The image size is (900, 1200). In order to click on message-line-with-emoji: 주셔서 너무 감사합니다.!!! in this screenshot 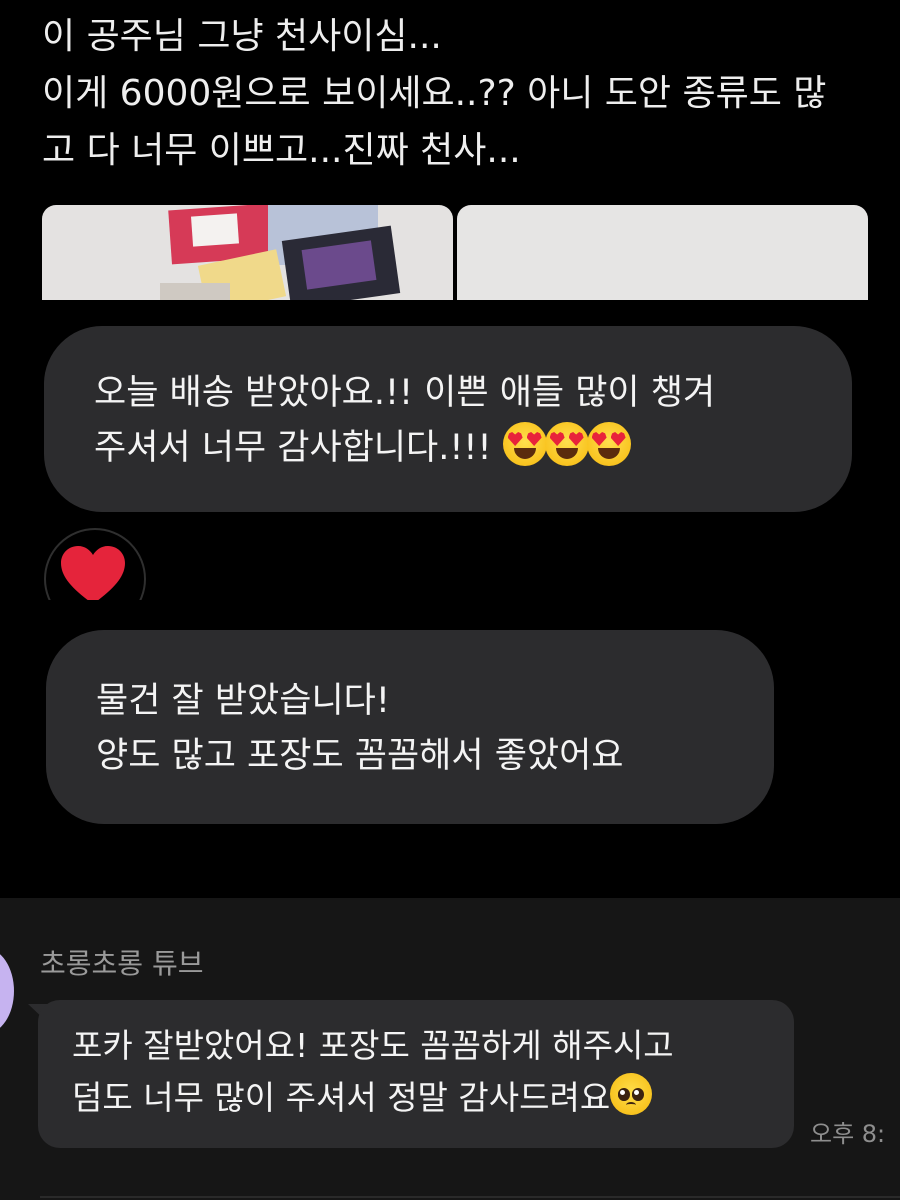, I will do `click(473, 448)`.